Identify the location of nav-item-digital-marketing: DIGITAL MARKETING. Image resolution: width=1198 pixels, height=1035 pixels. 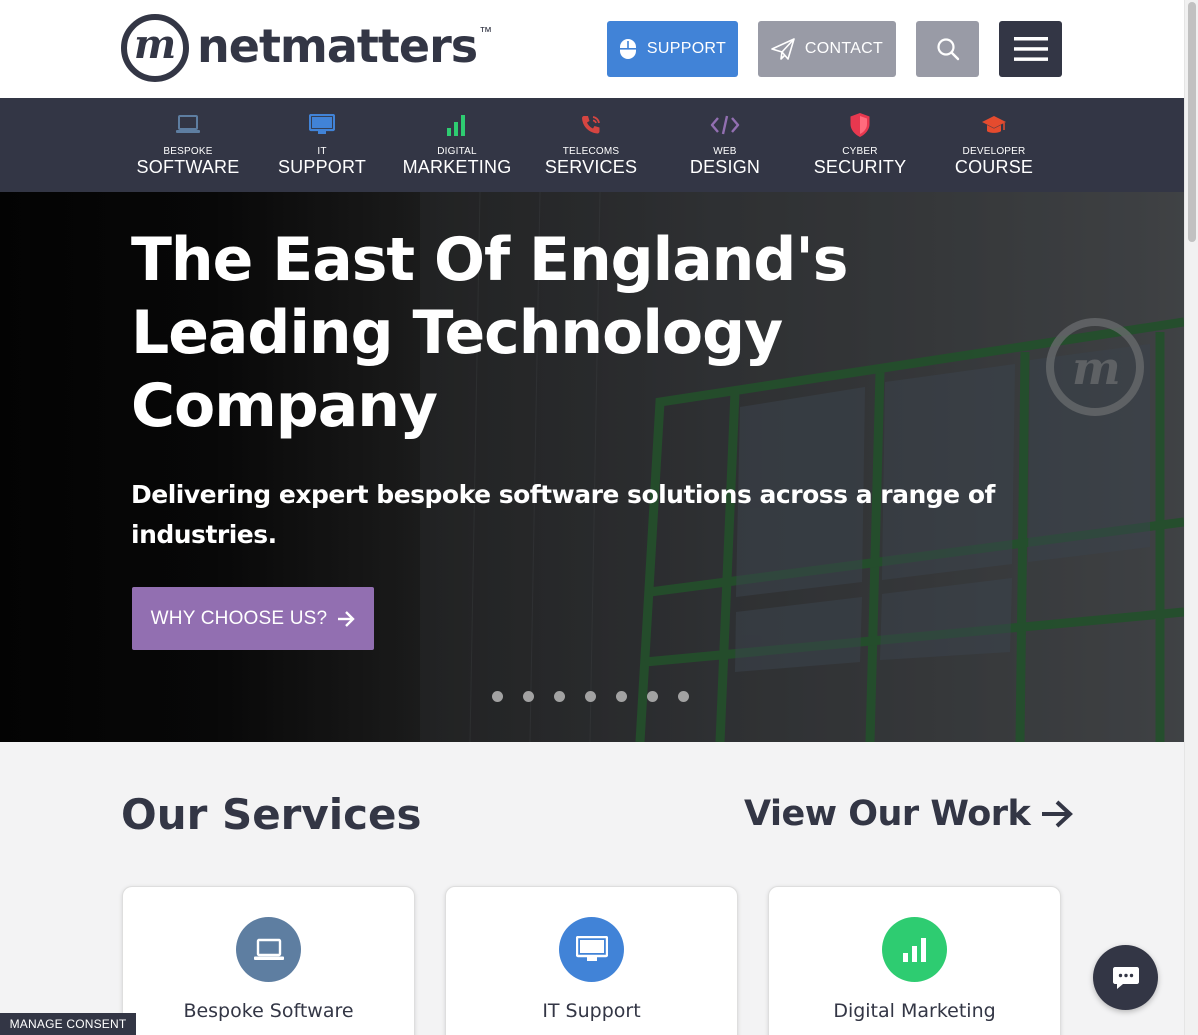
(457, 145).